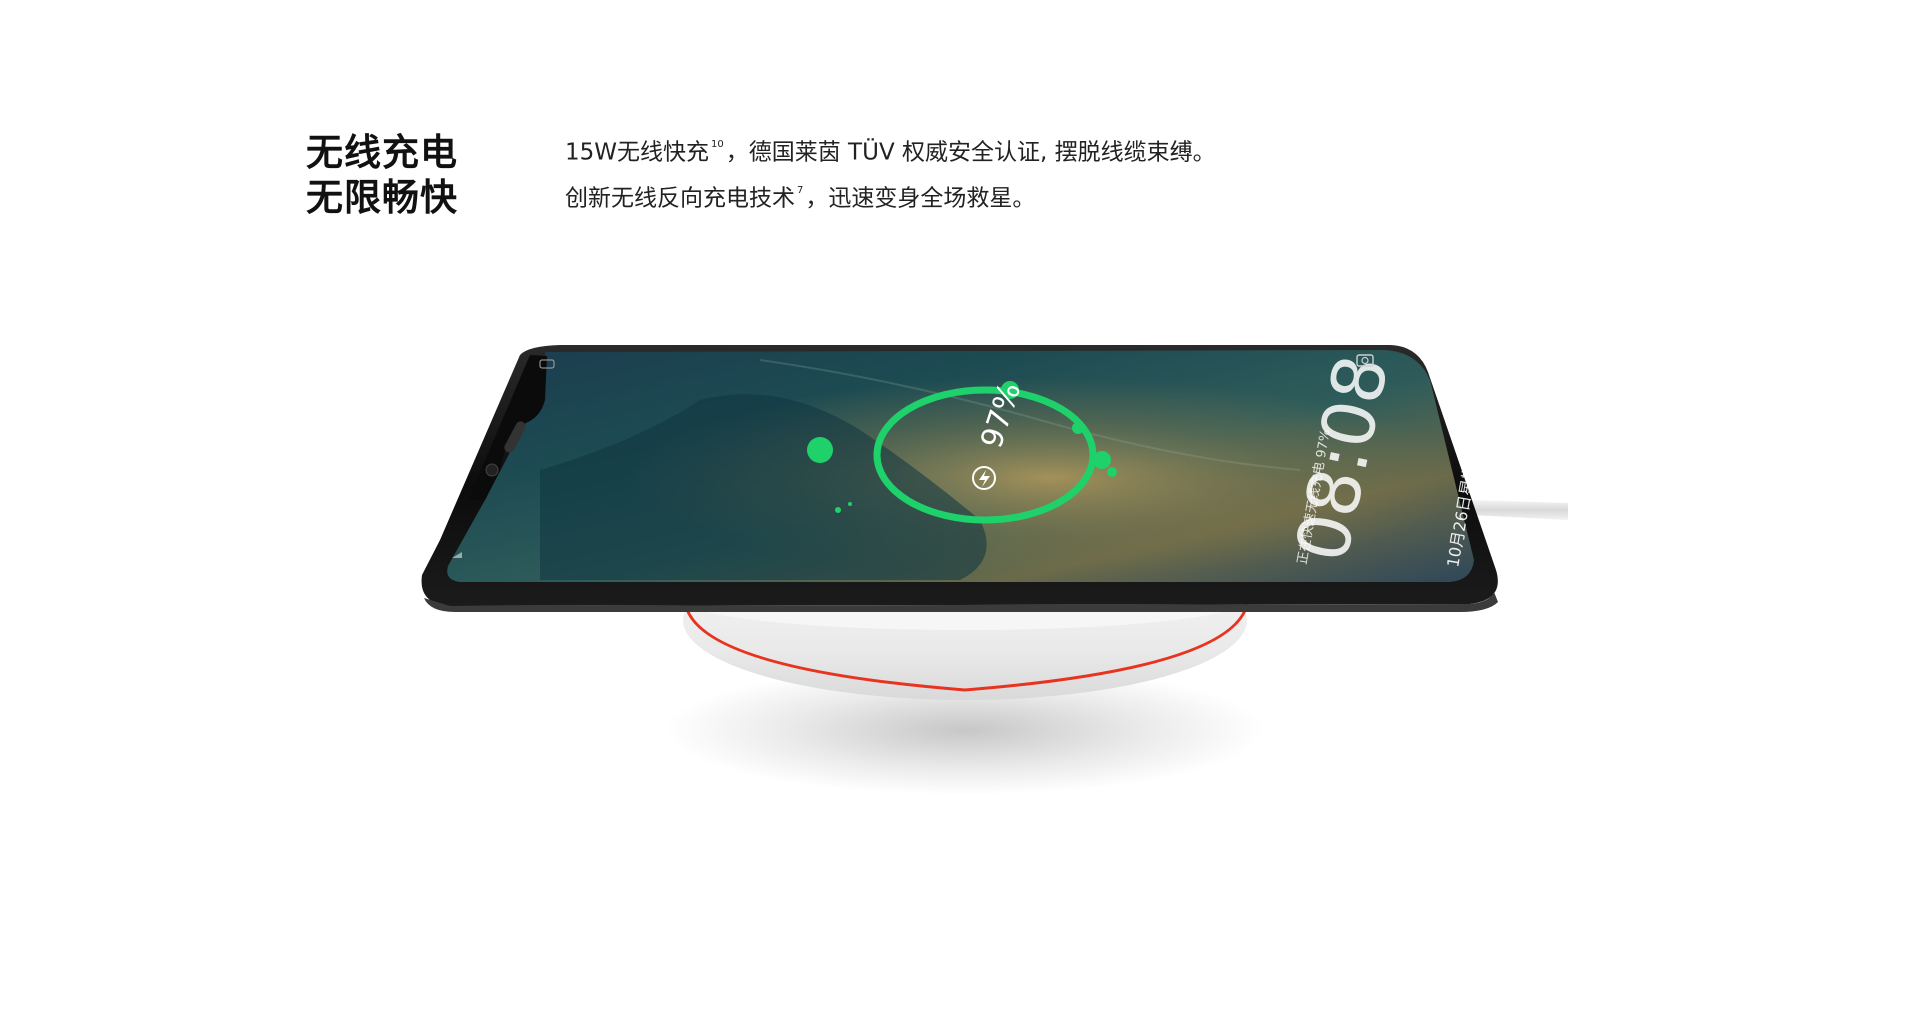  I want to click on front-camera-icon, so click(492, 470).